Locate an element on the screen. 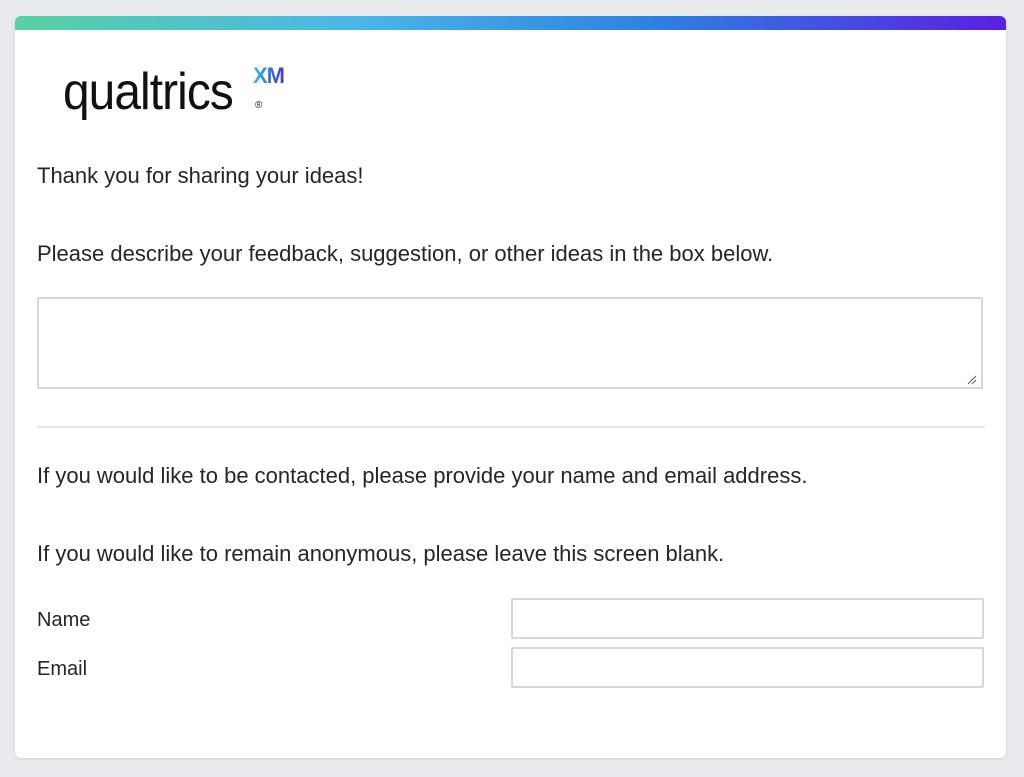 The image size is (1024, 777). qualtrics-logo: qualtrics ® XM is located at coordinates (188, 102).